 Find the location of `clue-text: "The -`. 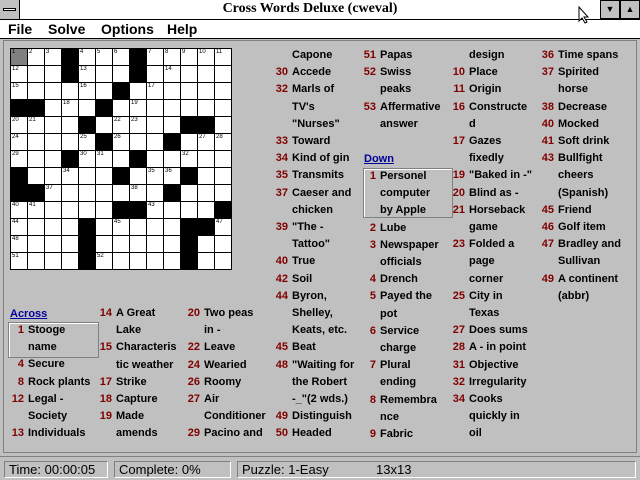

clue-text: "The - is located at coordinates (308, 227).